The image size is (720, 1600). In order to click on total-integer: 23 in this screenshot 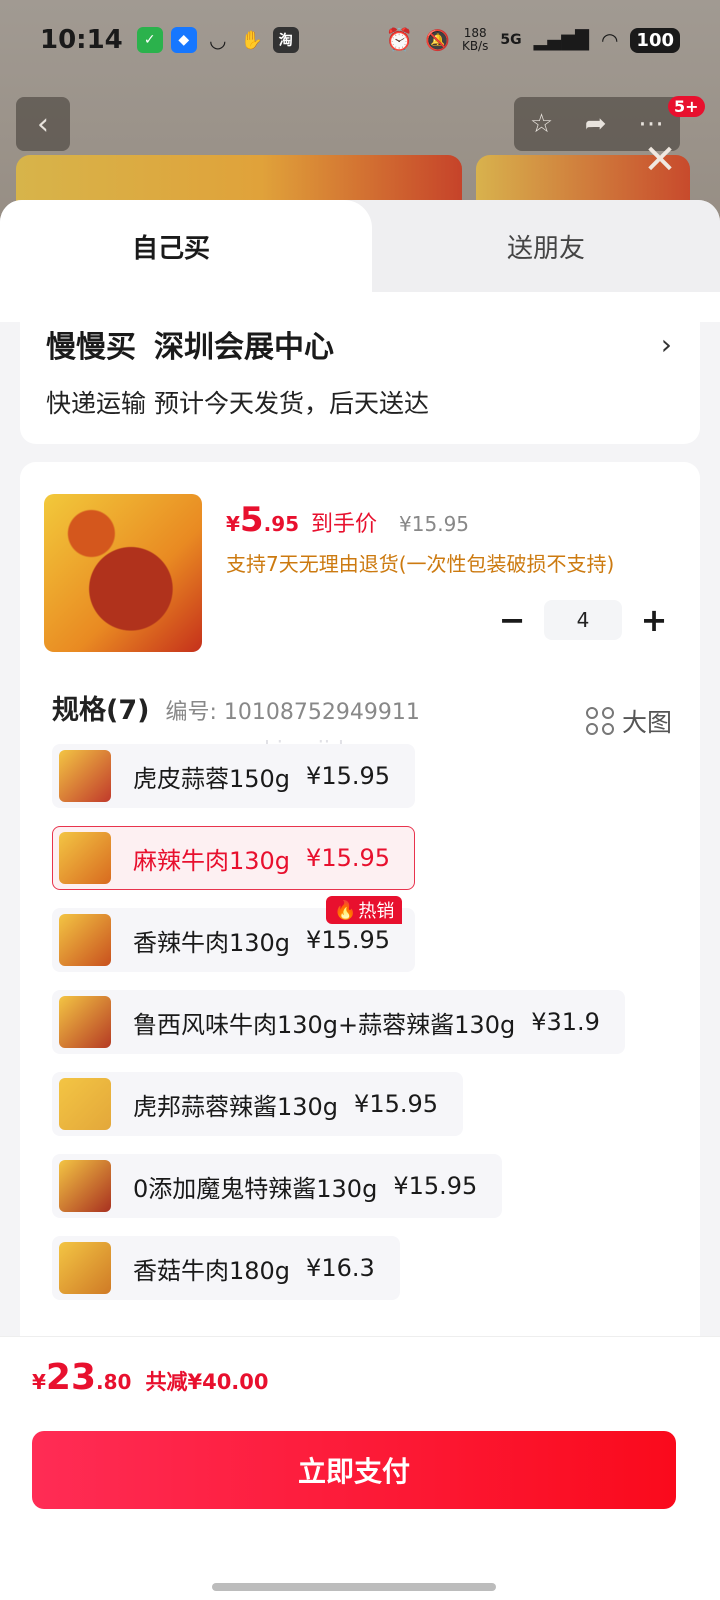, I will do `click(71, 1377)`.